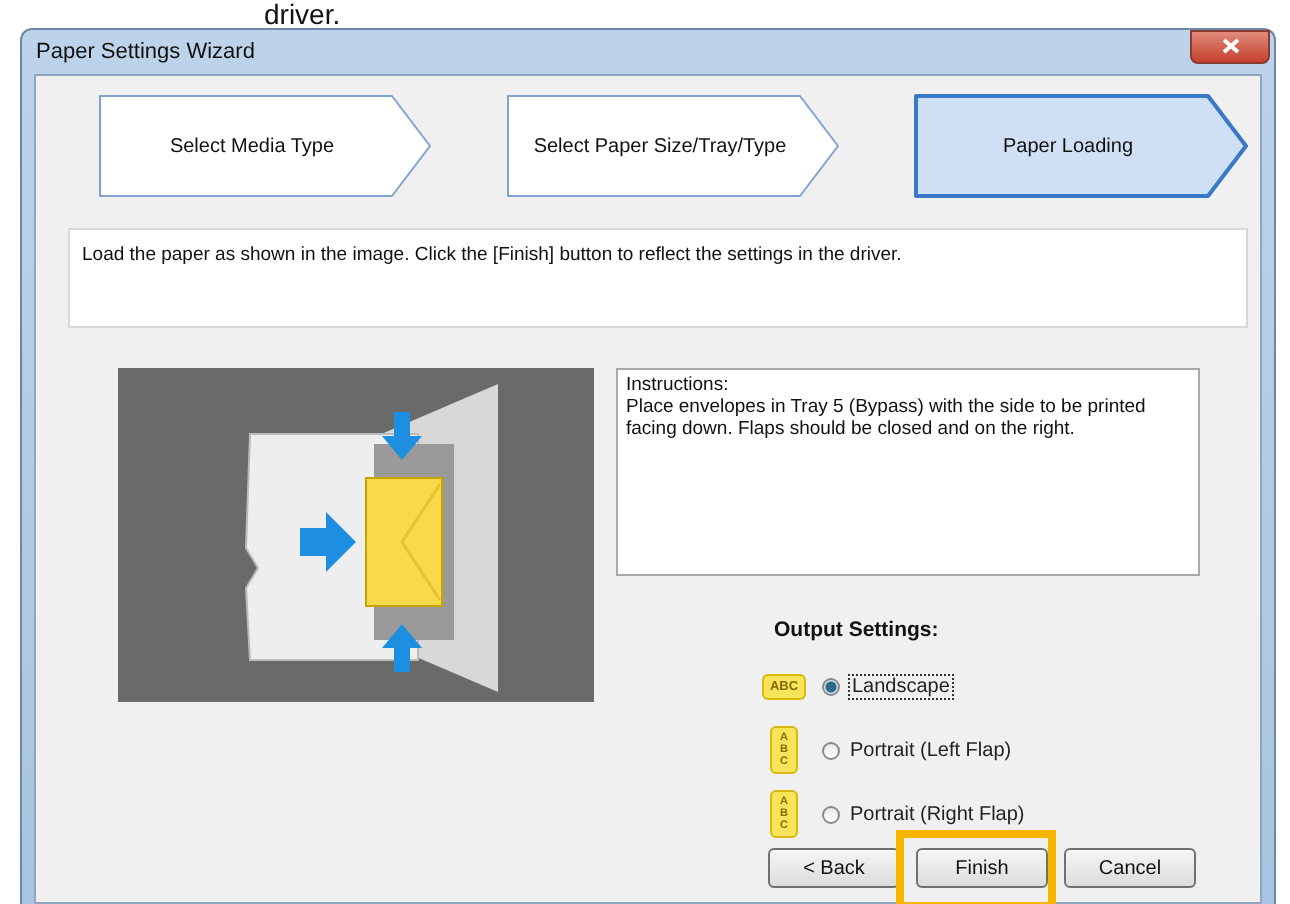 The width and height of the screenshot is (1290, 904). Describe the element at coordinates (302, 14) in the screenshot. I see `caption-text: driver.` at that location.